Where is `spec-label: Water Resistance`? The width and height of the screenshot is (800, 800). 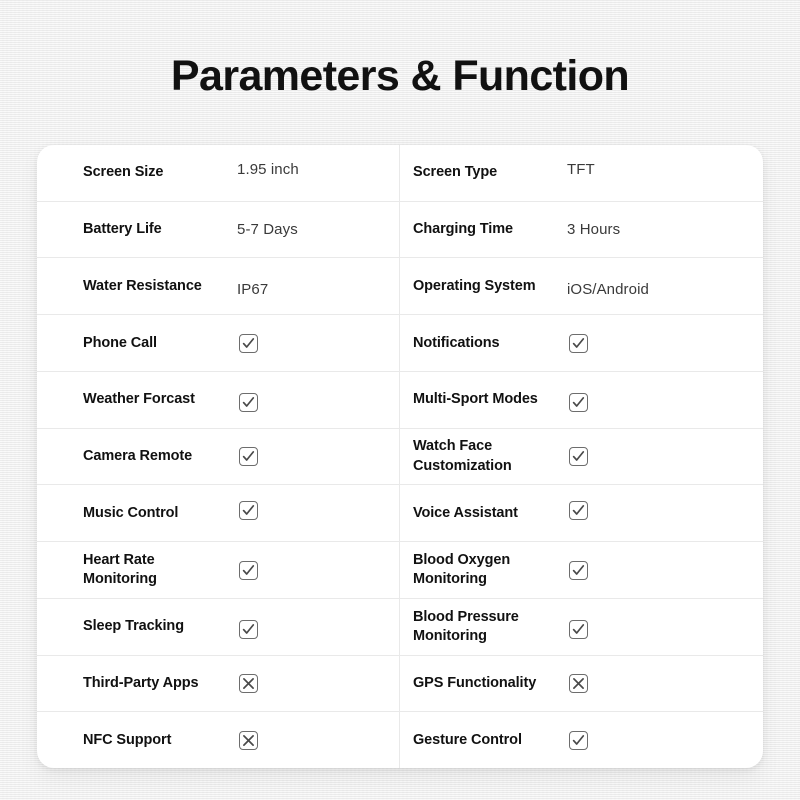
spec-label: Water Resistance is located at coordinates (142, 285).